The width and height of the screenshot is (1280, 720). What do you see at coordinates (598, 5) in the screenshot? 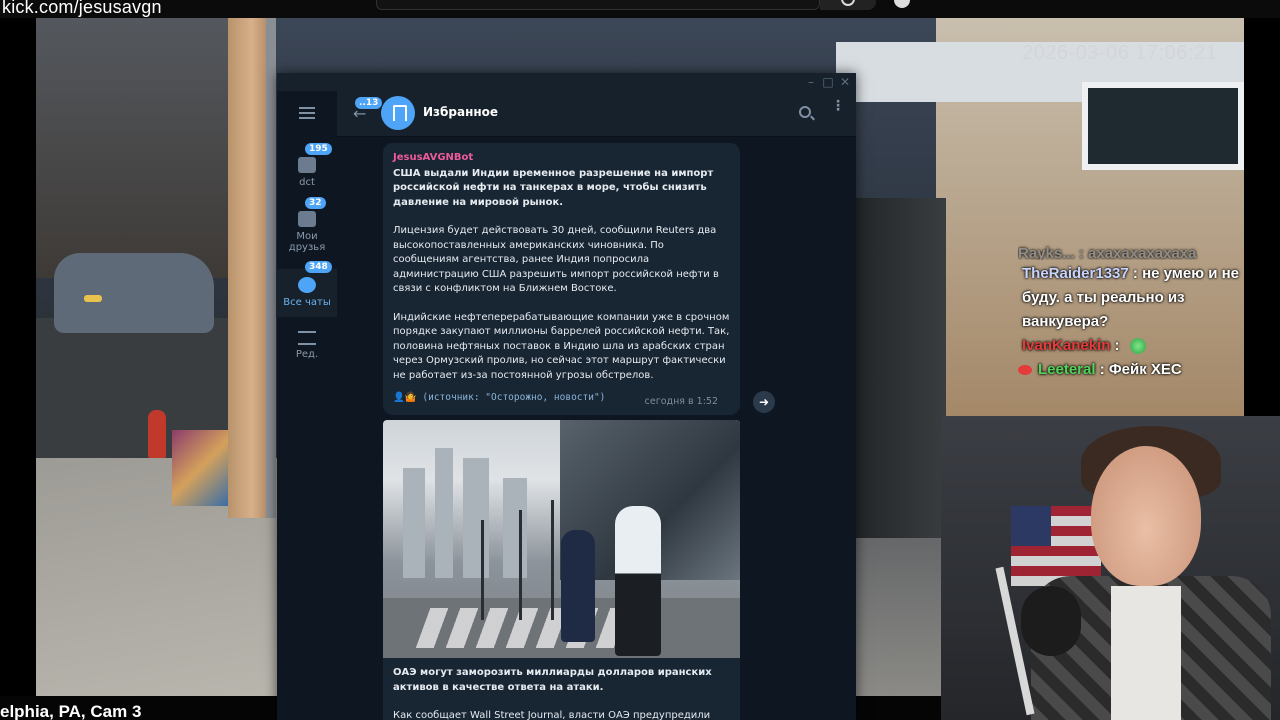
I see `search-input` at bounding box center [598, 5].